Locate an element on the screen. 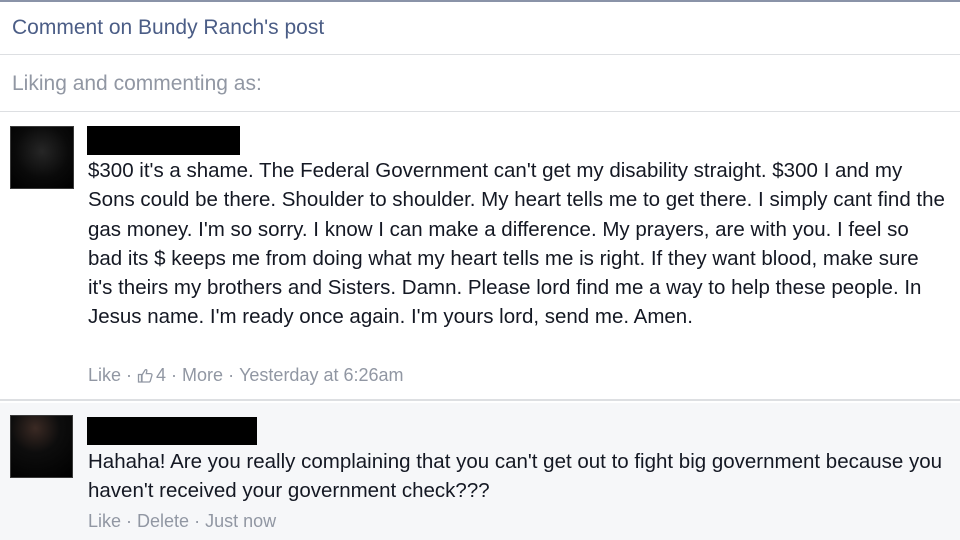 This screenshot has width=960, height=540. delete-link: Delete is located at coordinates (163, 521).